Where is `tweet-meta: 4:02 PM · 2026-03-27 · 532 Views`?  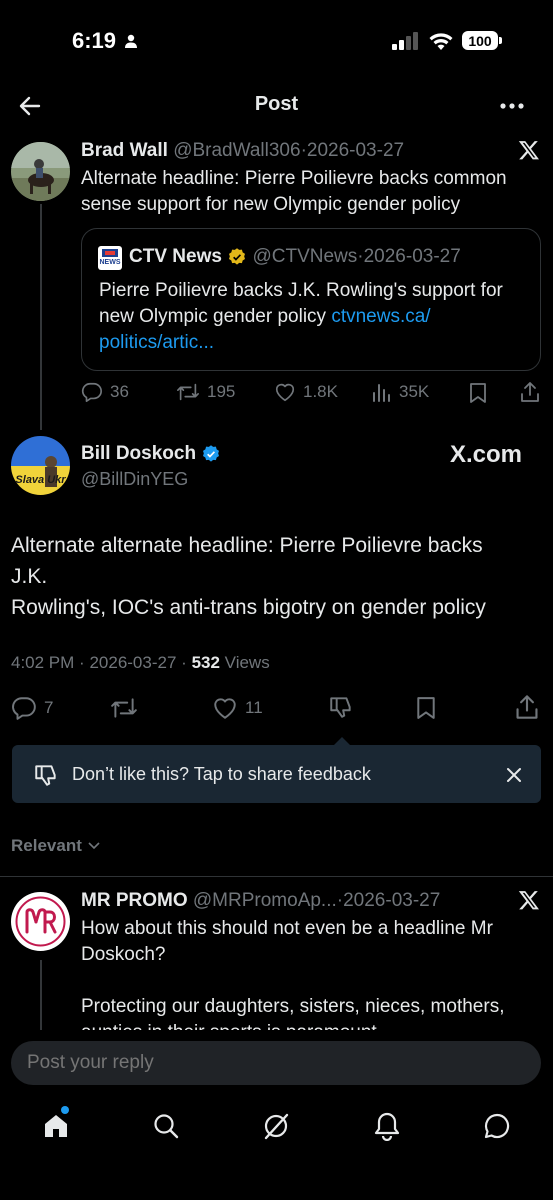
tweet-meta: 4:02 PM · 2026-03-27 · 532 Views is located at coordinates (140, 663).